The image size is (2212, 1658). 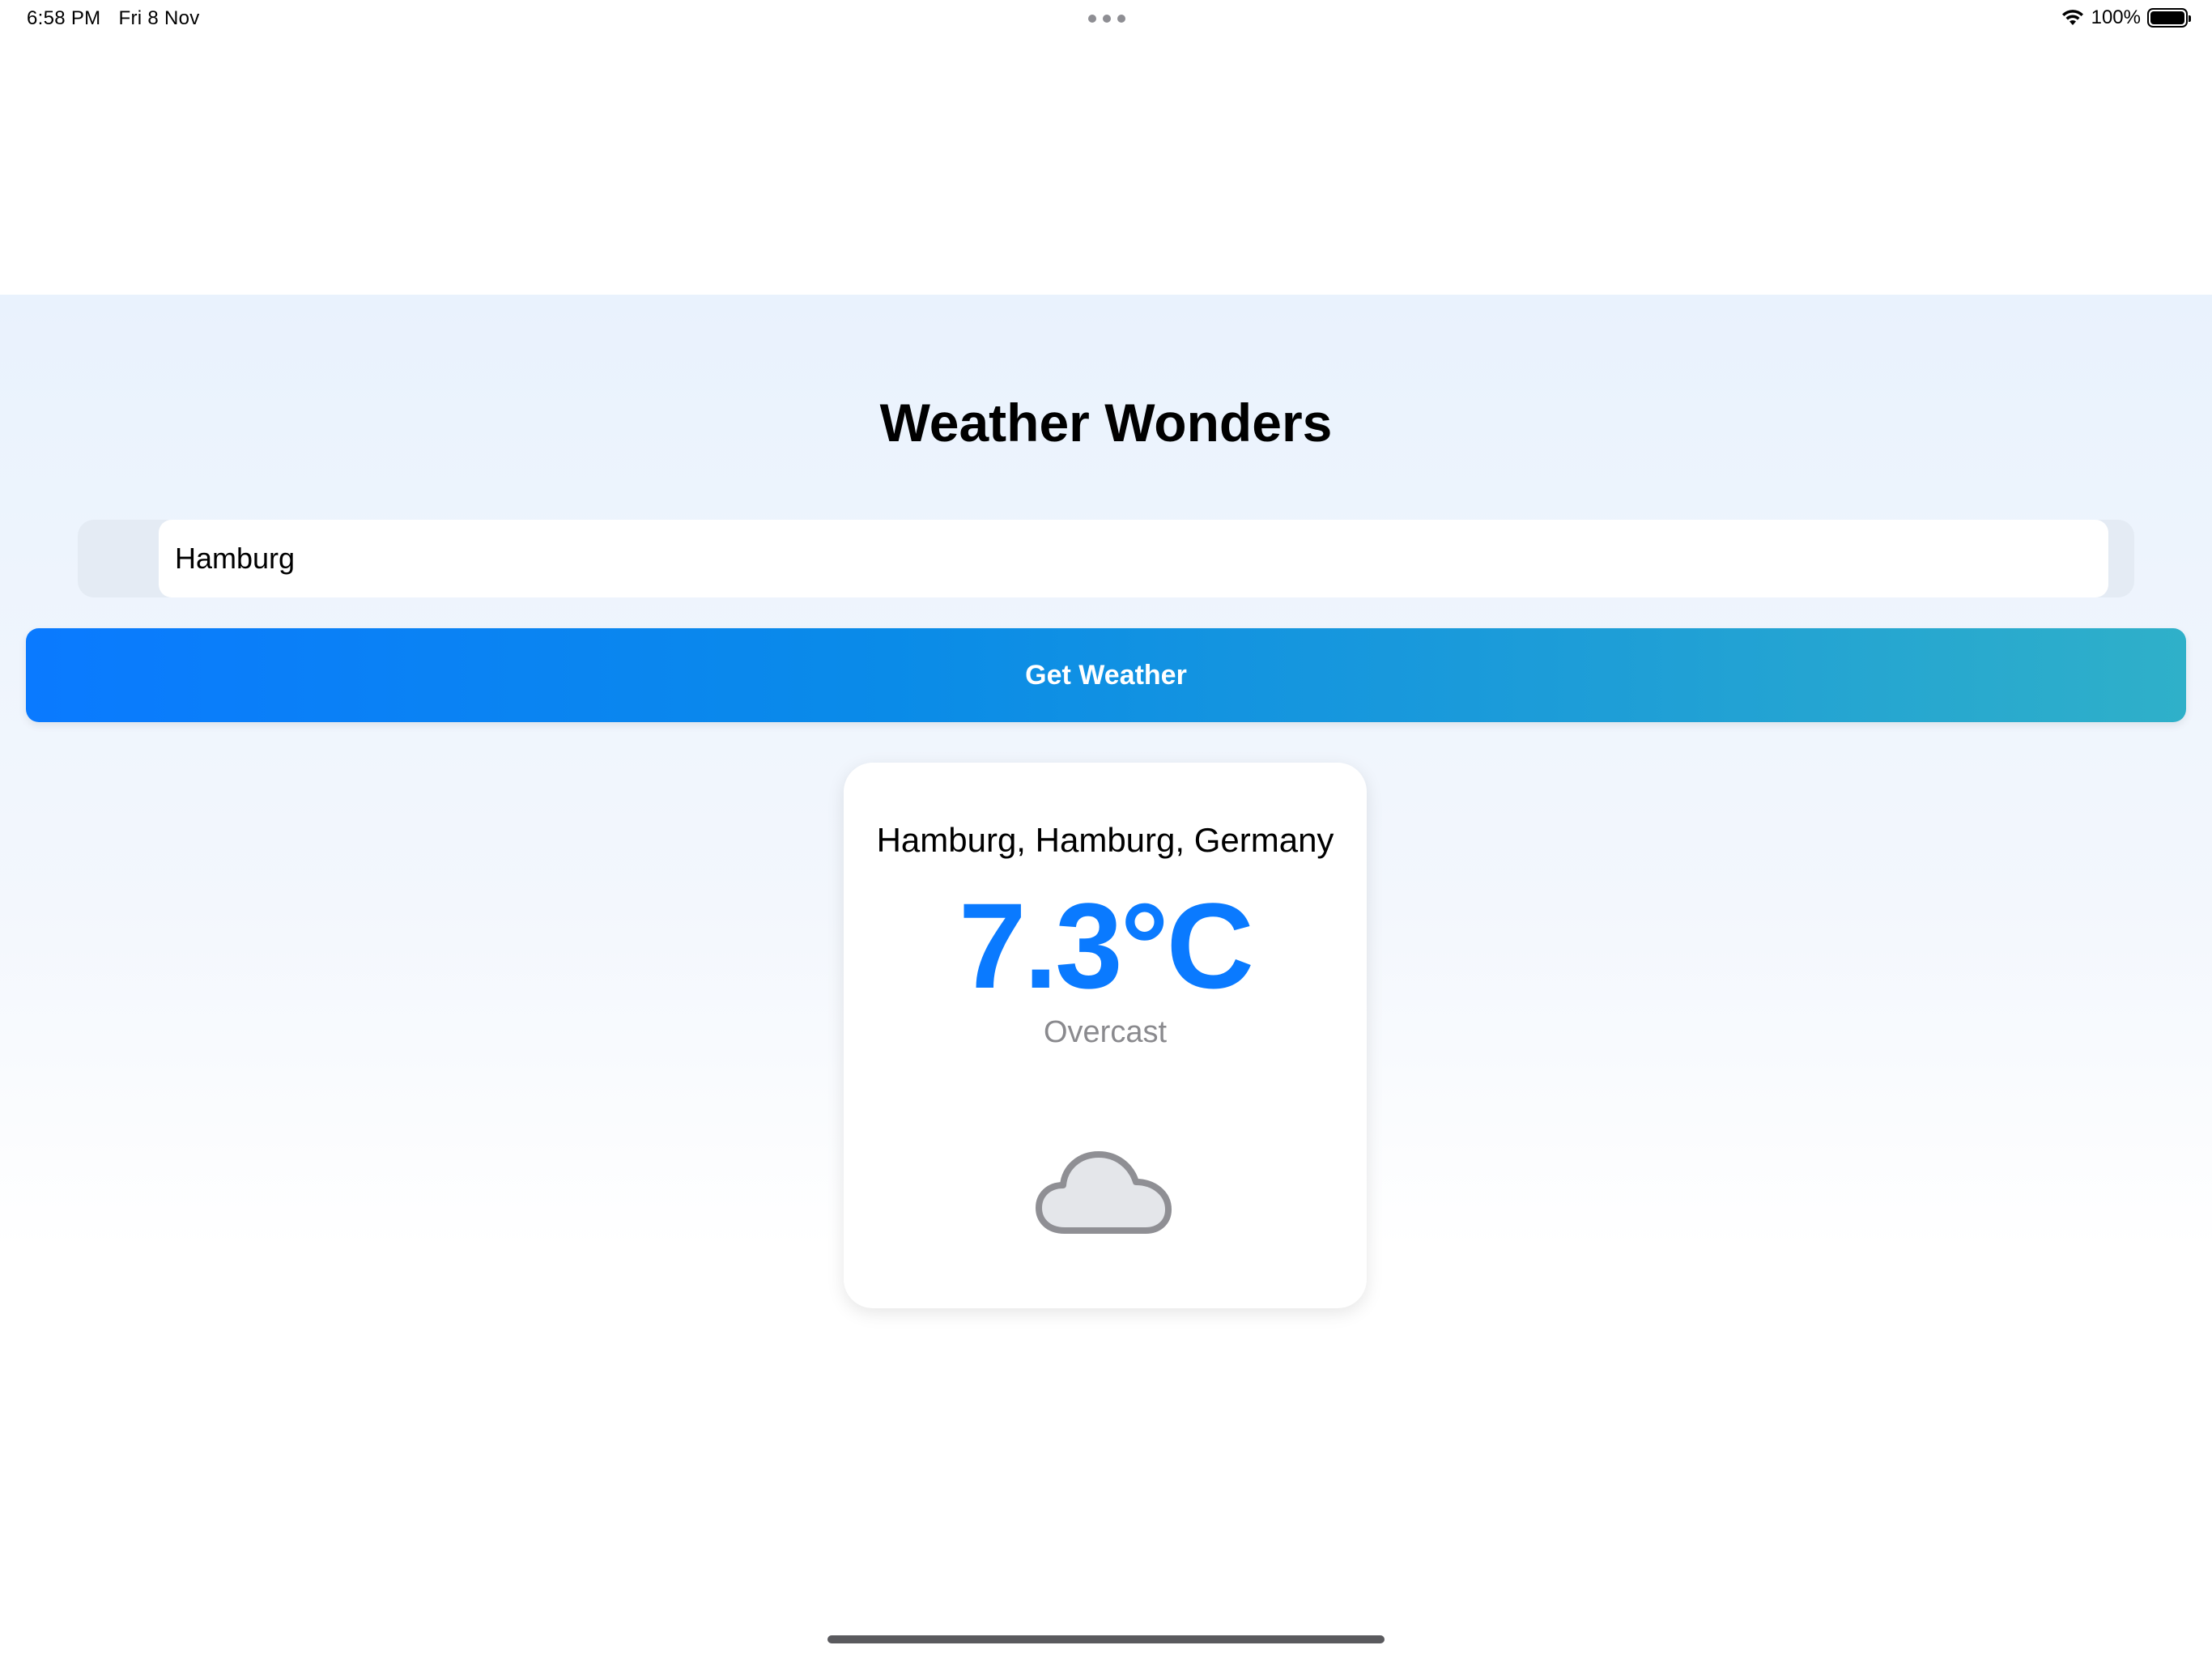 I want to click on weather-card: Hamburg, Hamburg, Germany 7.3°C Overcast, so click(x=1105, y=1035).